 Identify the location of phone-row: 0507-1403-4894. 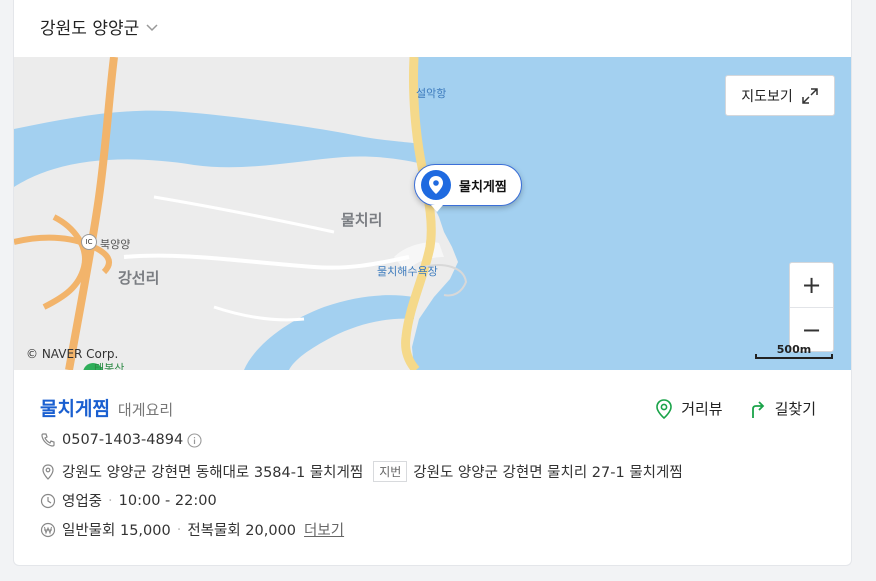
(121, 440).